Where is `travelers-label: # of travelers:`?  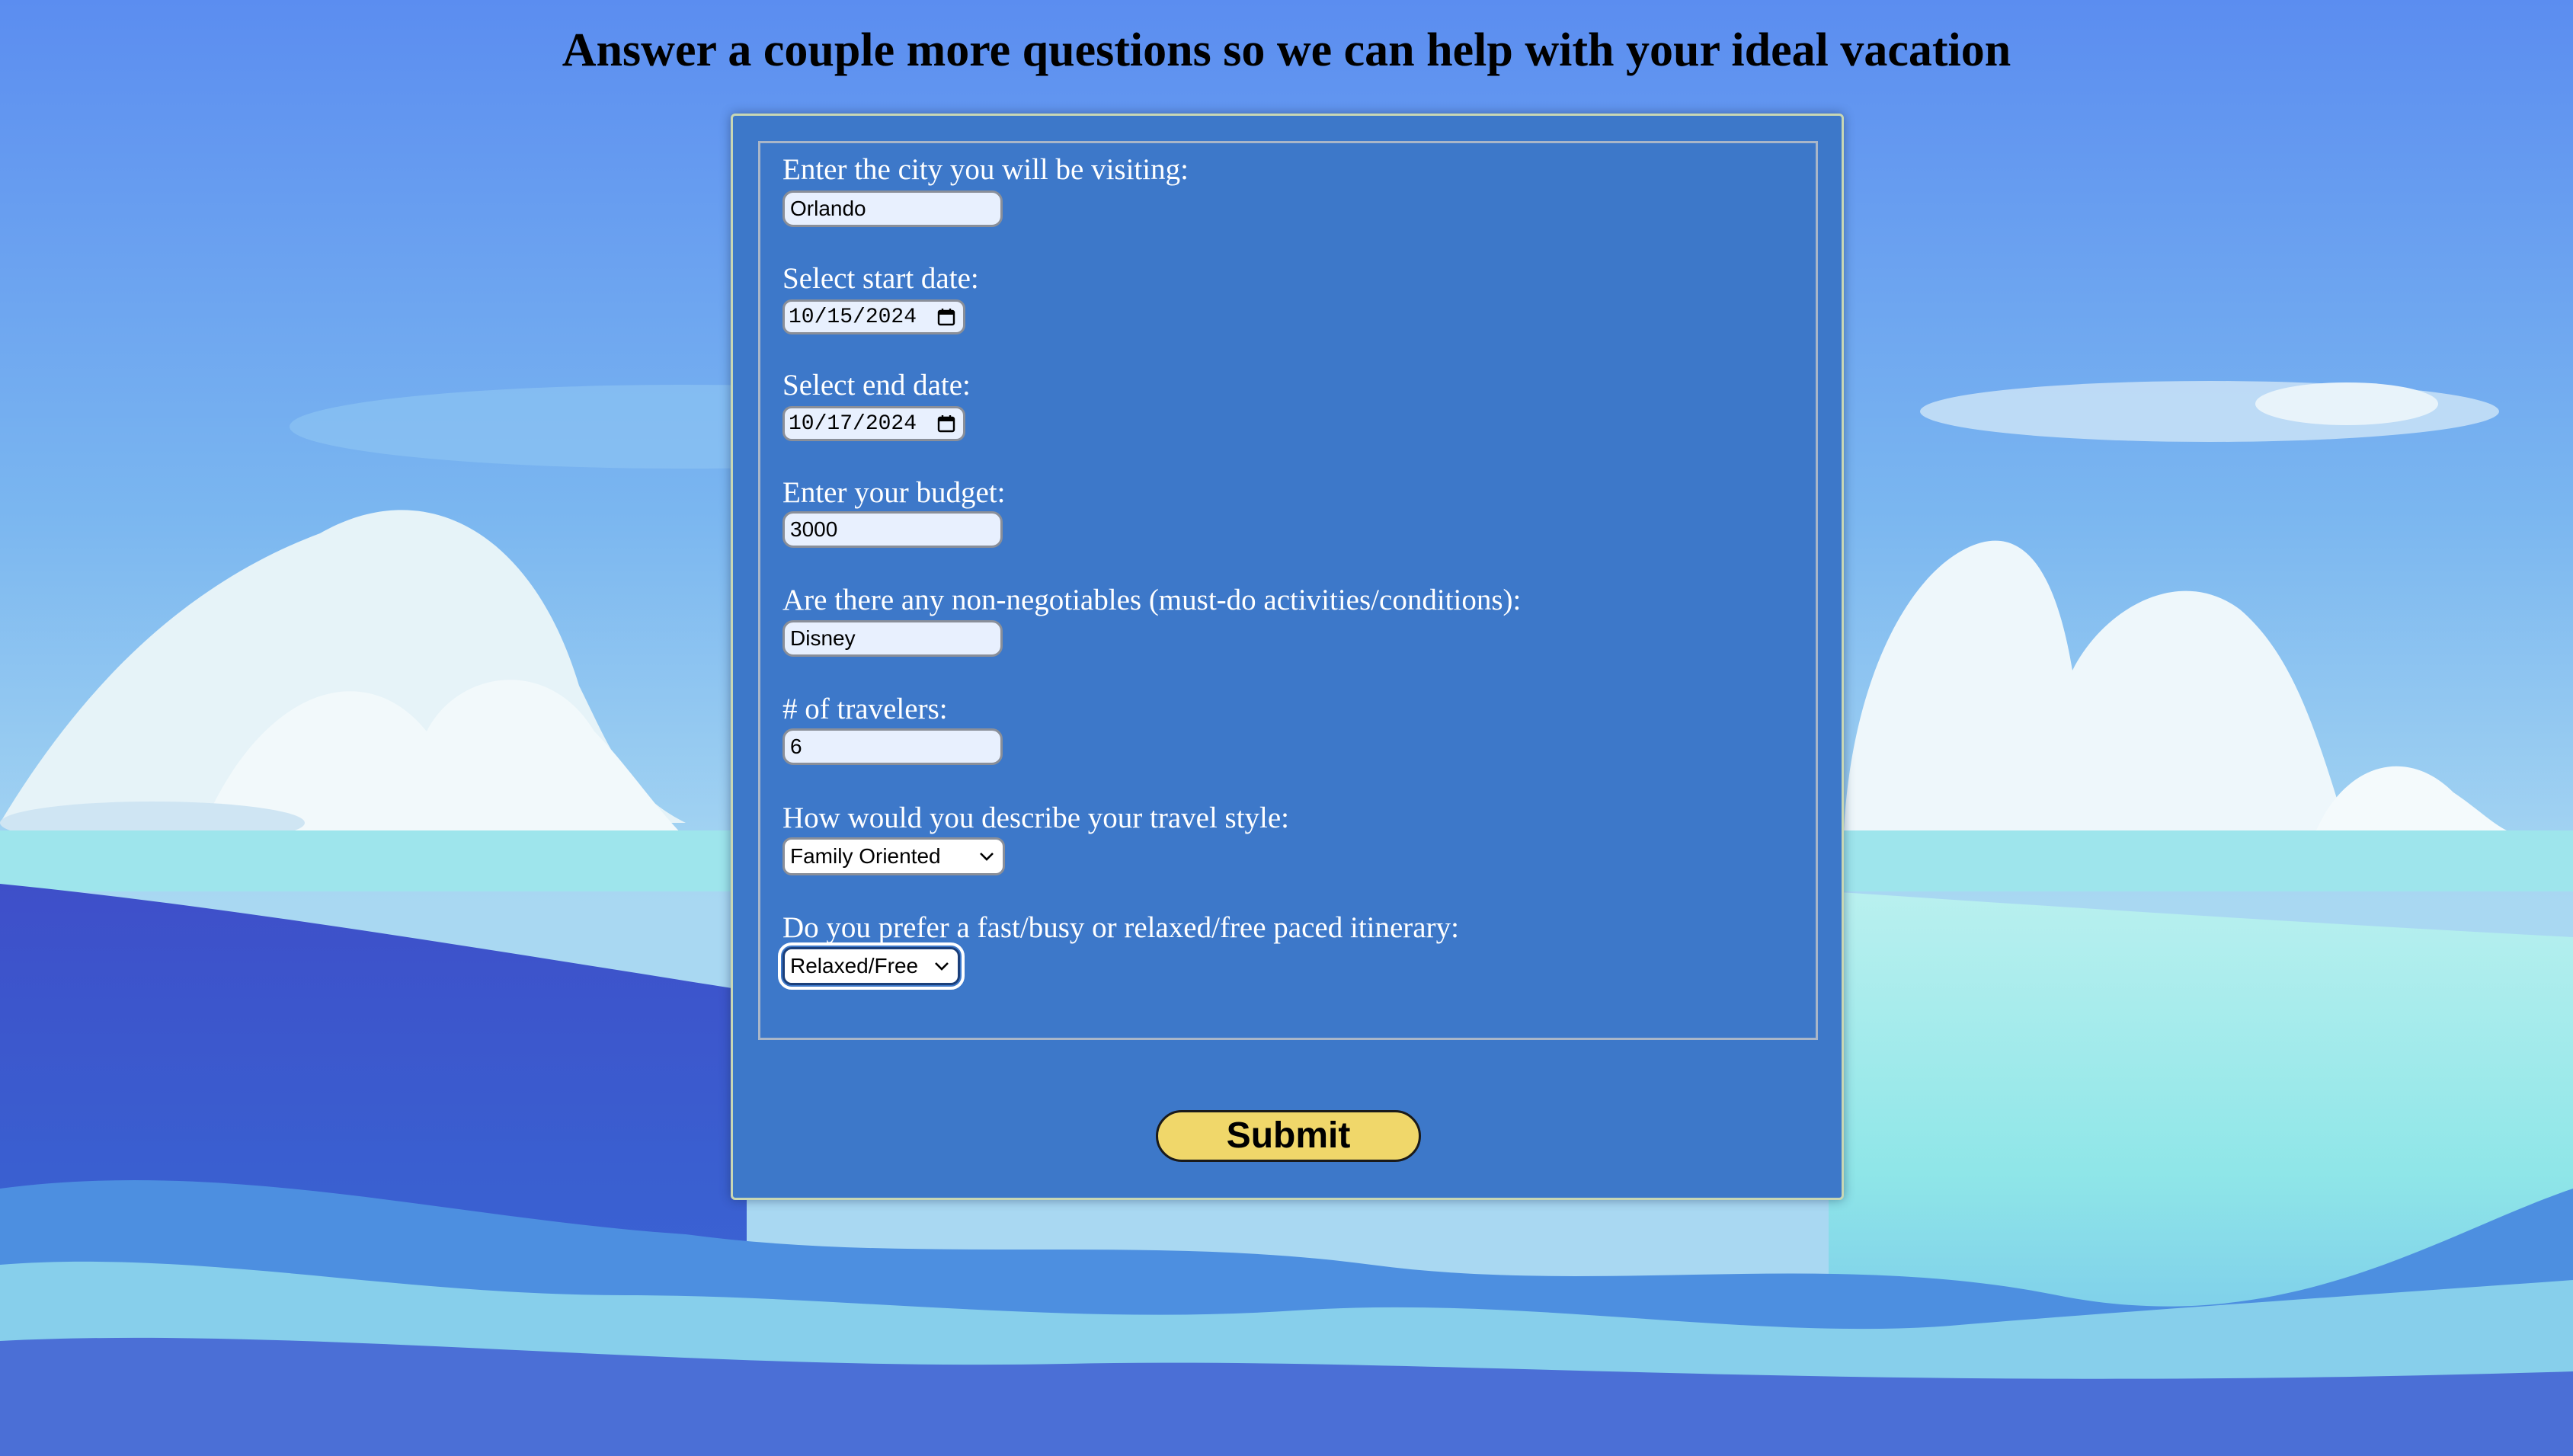
travelers-label: # of travelers: is located at coordinates (865, 709).